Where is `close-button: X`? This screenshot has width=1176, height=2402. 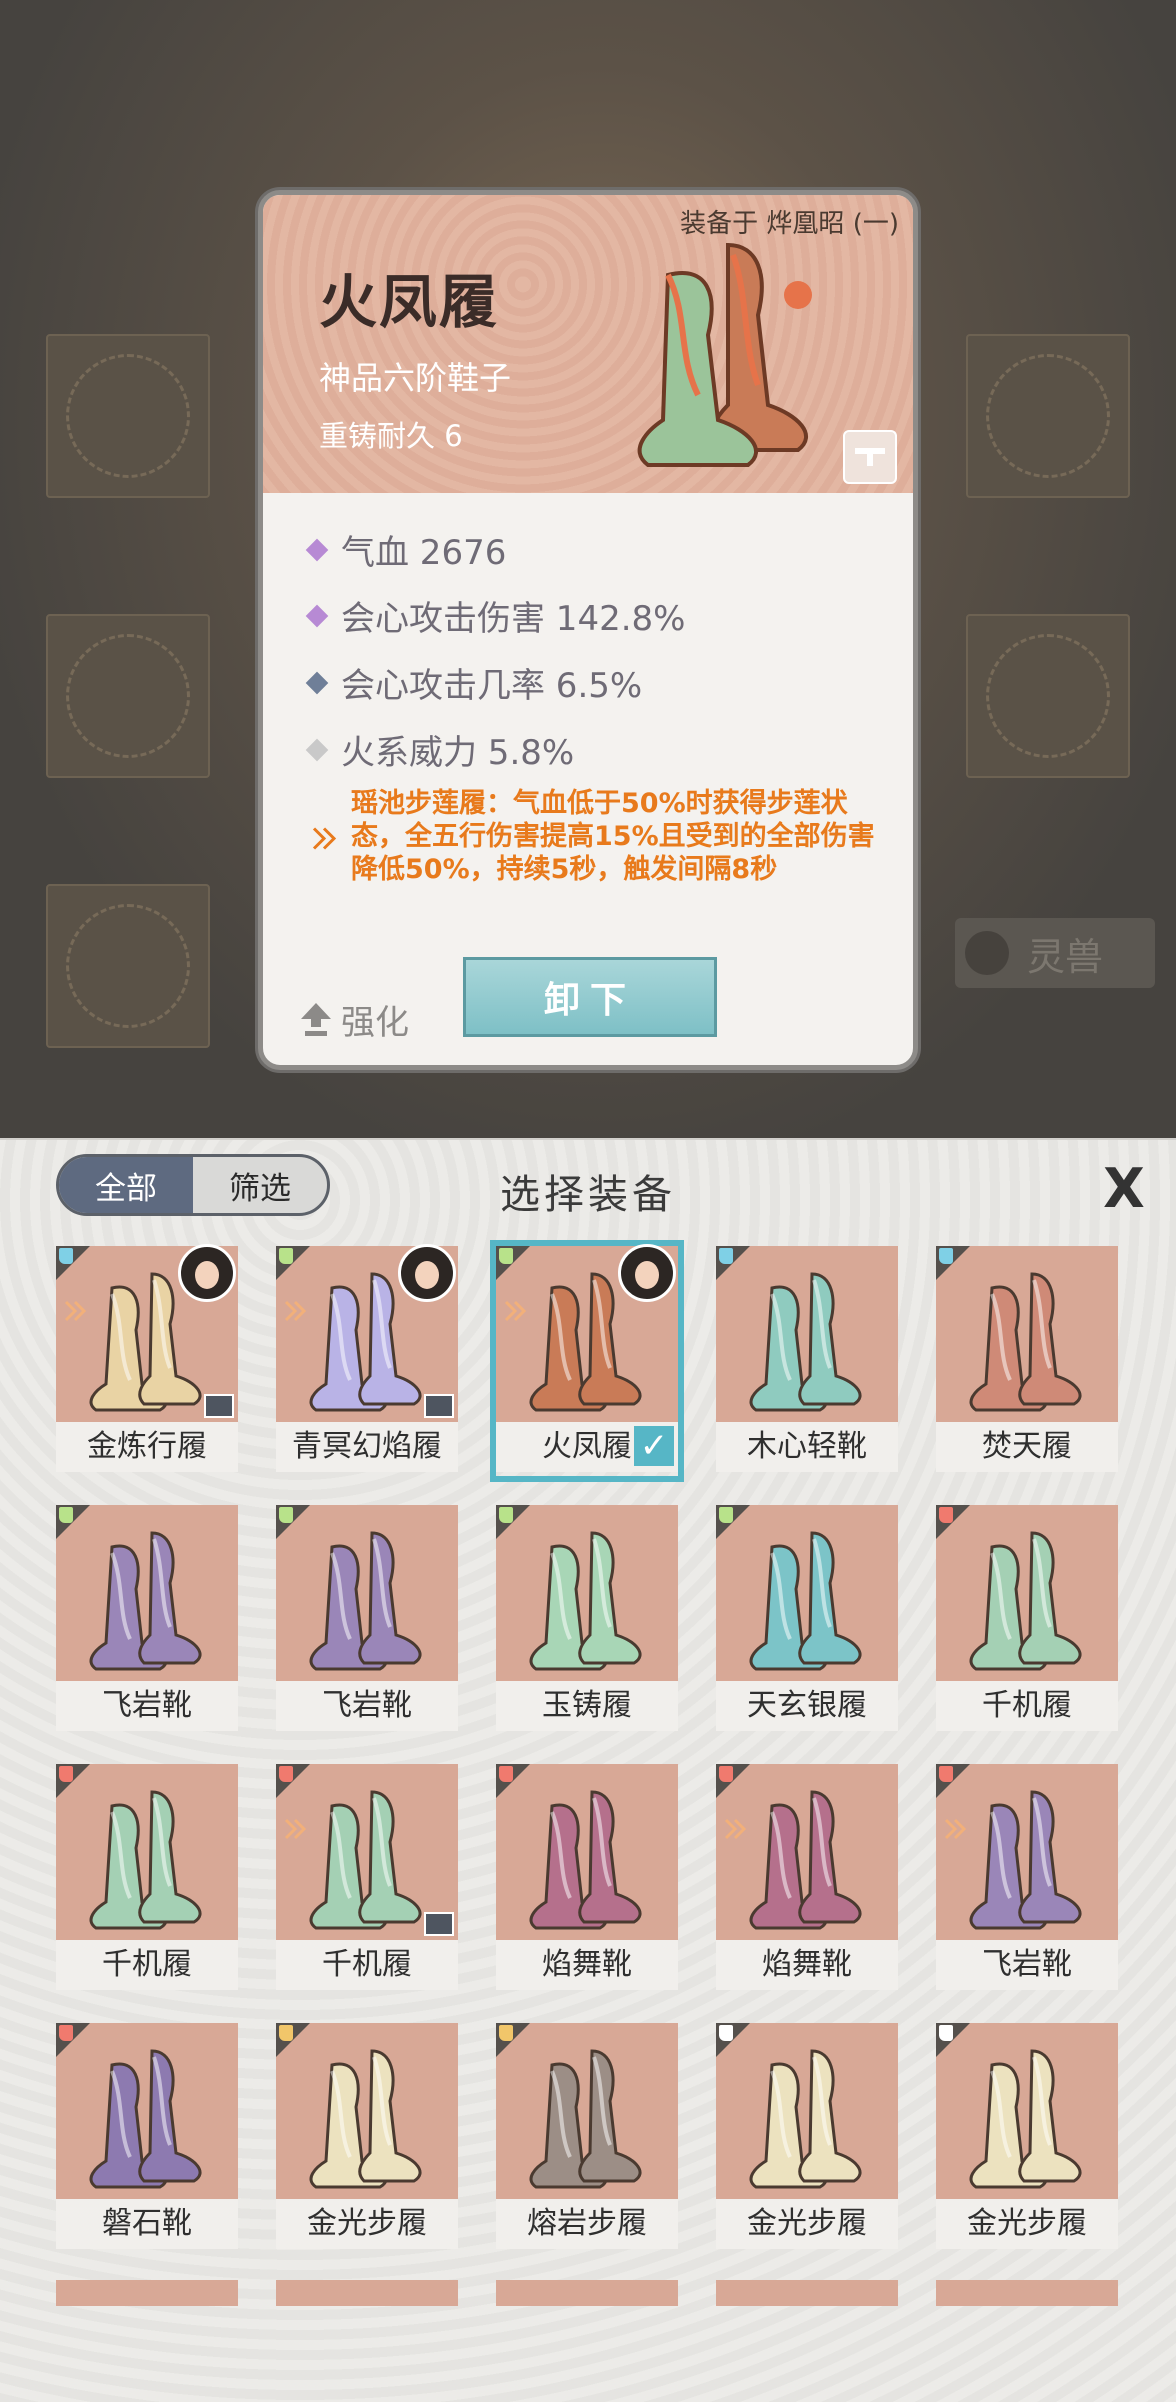
close-button: X is located at coordinates (1124, 1188).